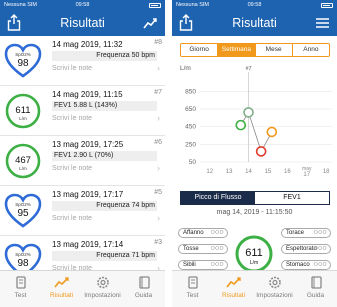 Image resolution: width=337 pixels, height=307 pixels. What do you see at coordinates (23, 160) in the screenshot?
I see `badge-value: 467` at bounding box center [23, 160].